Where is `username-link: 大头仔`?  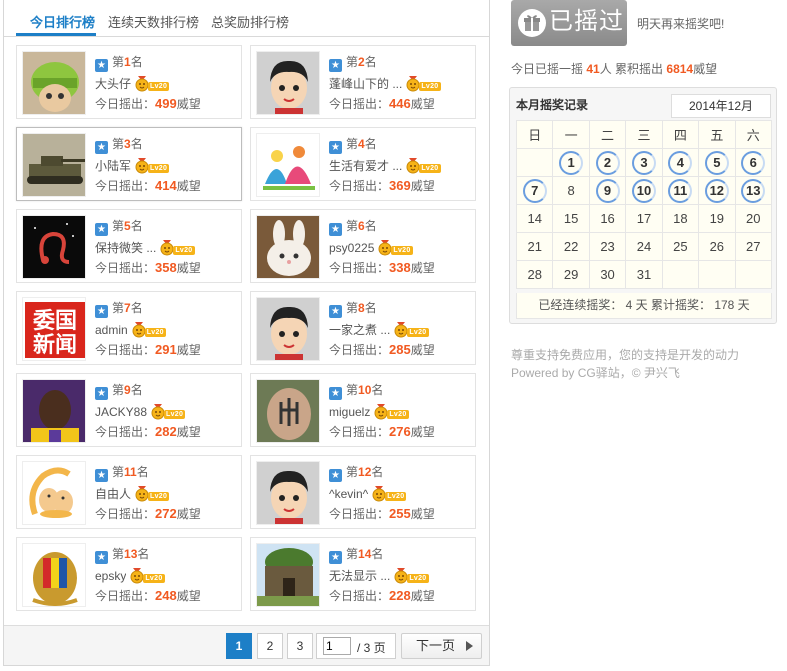
username-link: 大头仔 is located at coordinates (113, 83).